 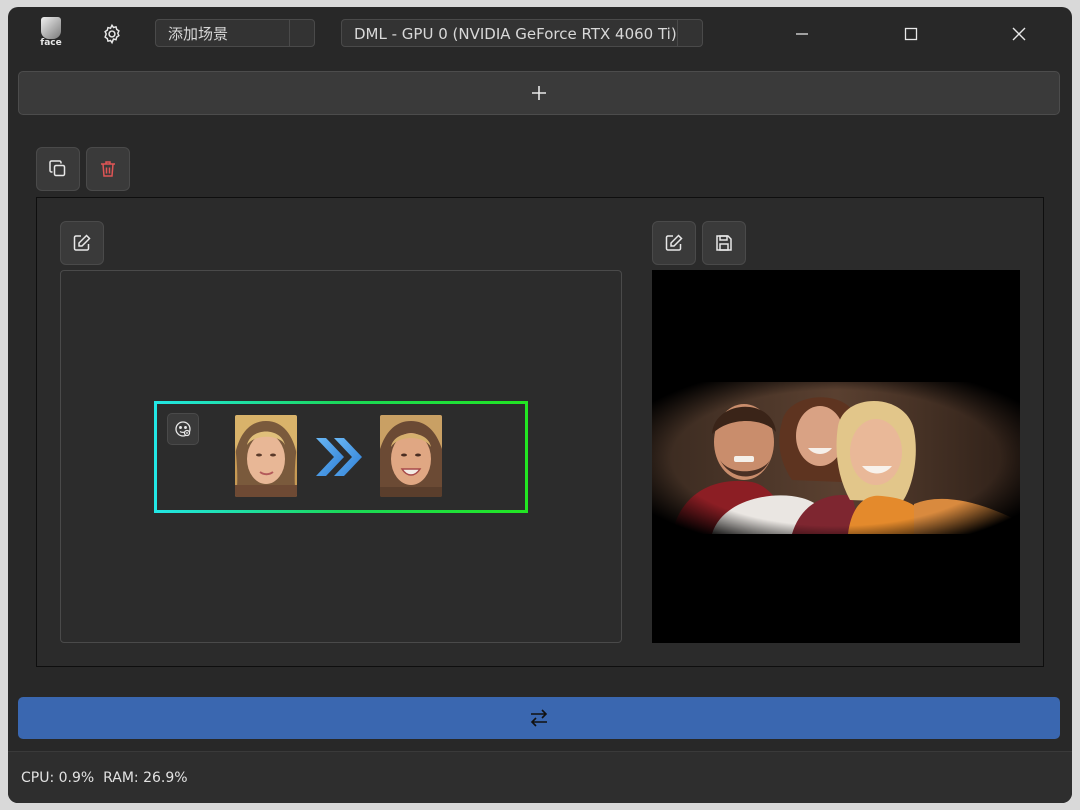 What do you see at coordinates (51, 43) in the screenshot?
I see `logo-text: face` at bounding box center [51, 43].